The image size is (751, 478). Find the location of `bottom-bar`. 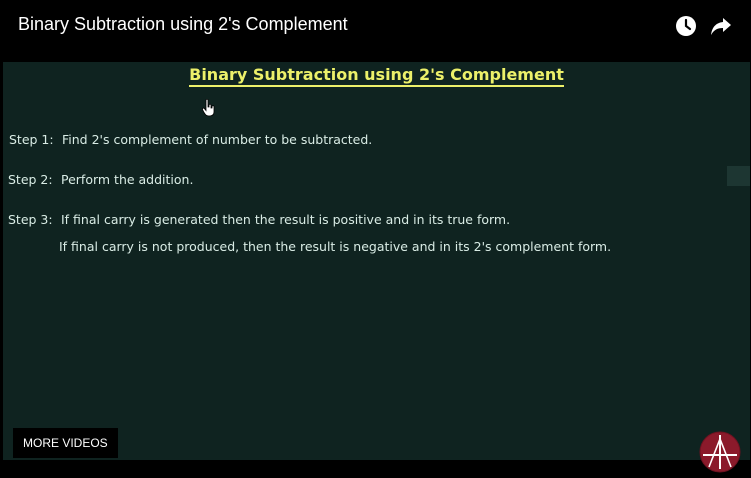

bottom-bar is located at coordinates (375, 469).